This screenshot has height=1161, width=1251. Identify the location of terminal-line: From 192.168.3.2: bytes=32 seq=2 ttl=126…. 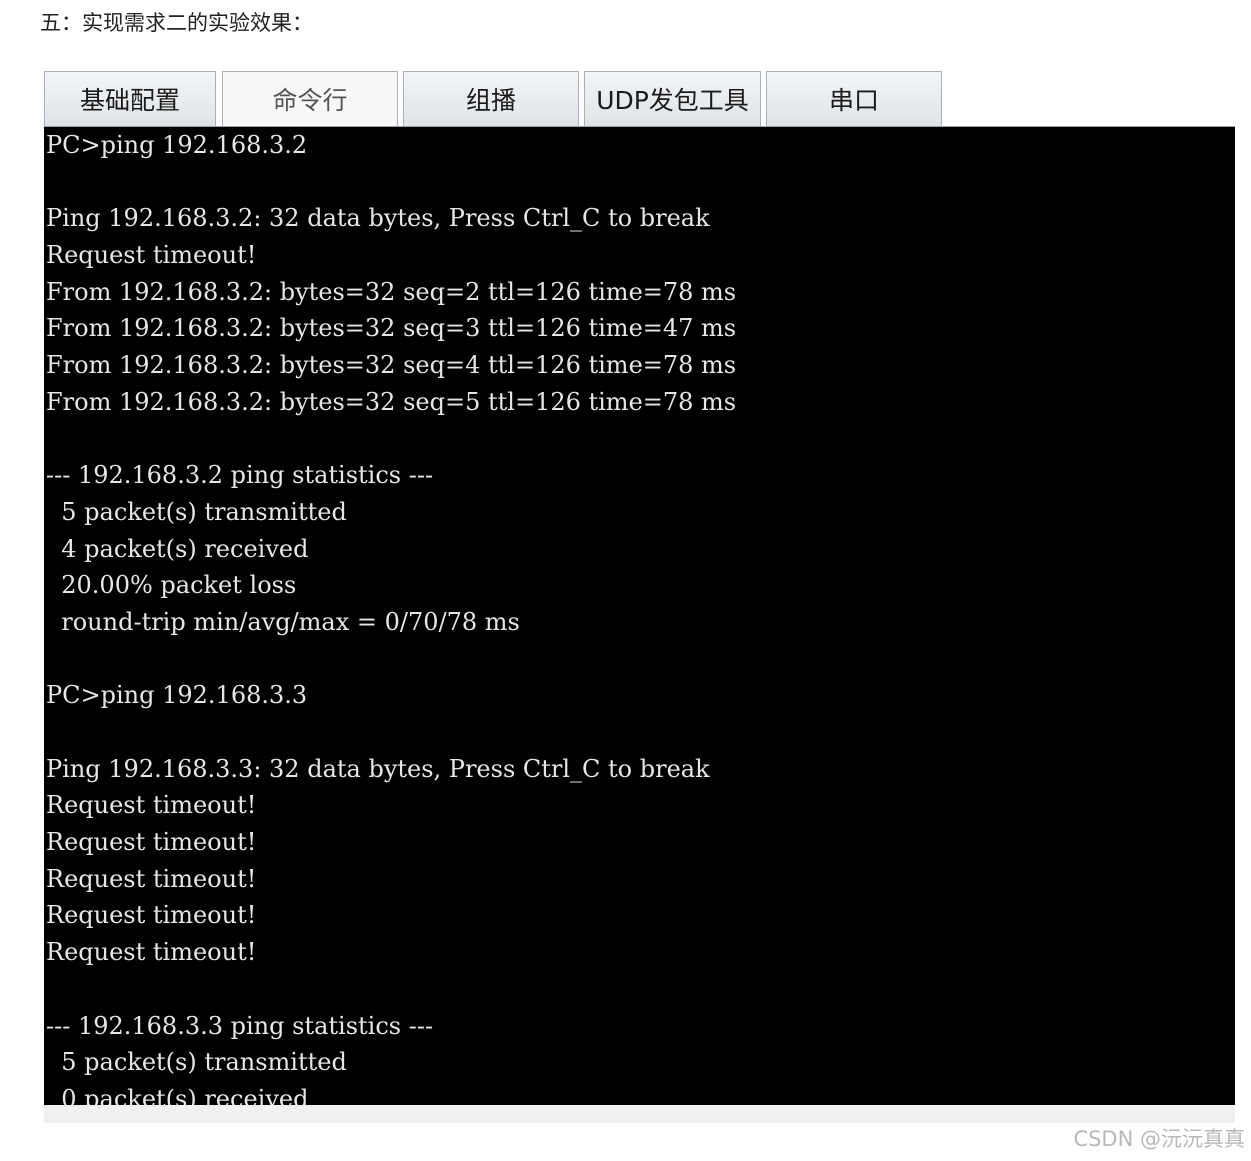
(391, 291).